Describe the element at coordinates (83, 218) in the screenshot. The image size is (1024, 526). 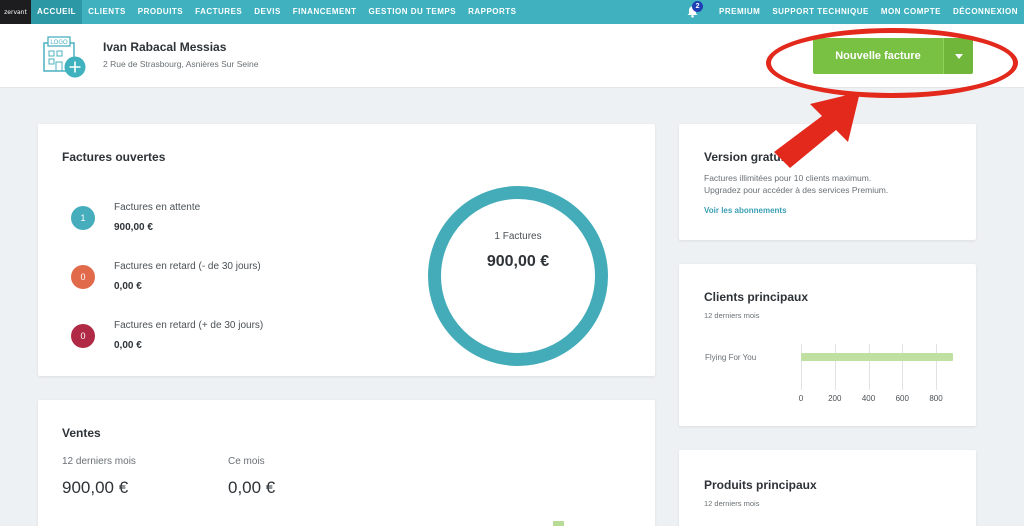
I see `pending-count-badge: 1` at that location.